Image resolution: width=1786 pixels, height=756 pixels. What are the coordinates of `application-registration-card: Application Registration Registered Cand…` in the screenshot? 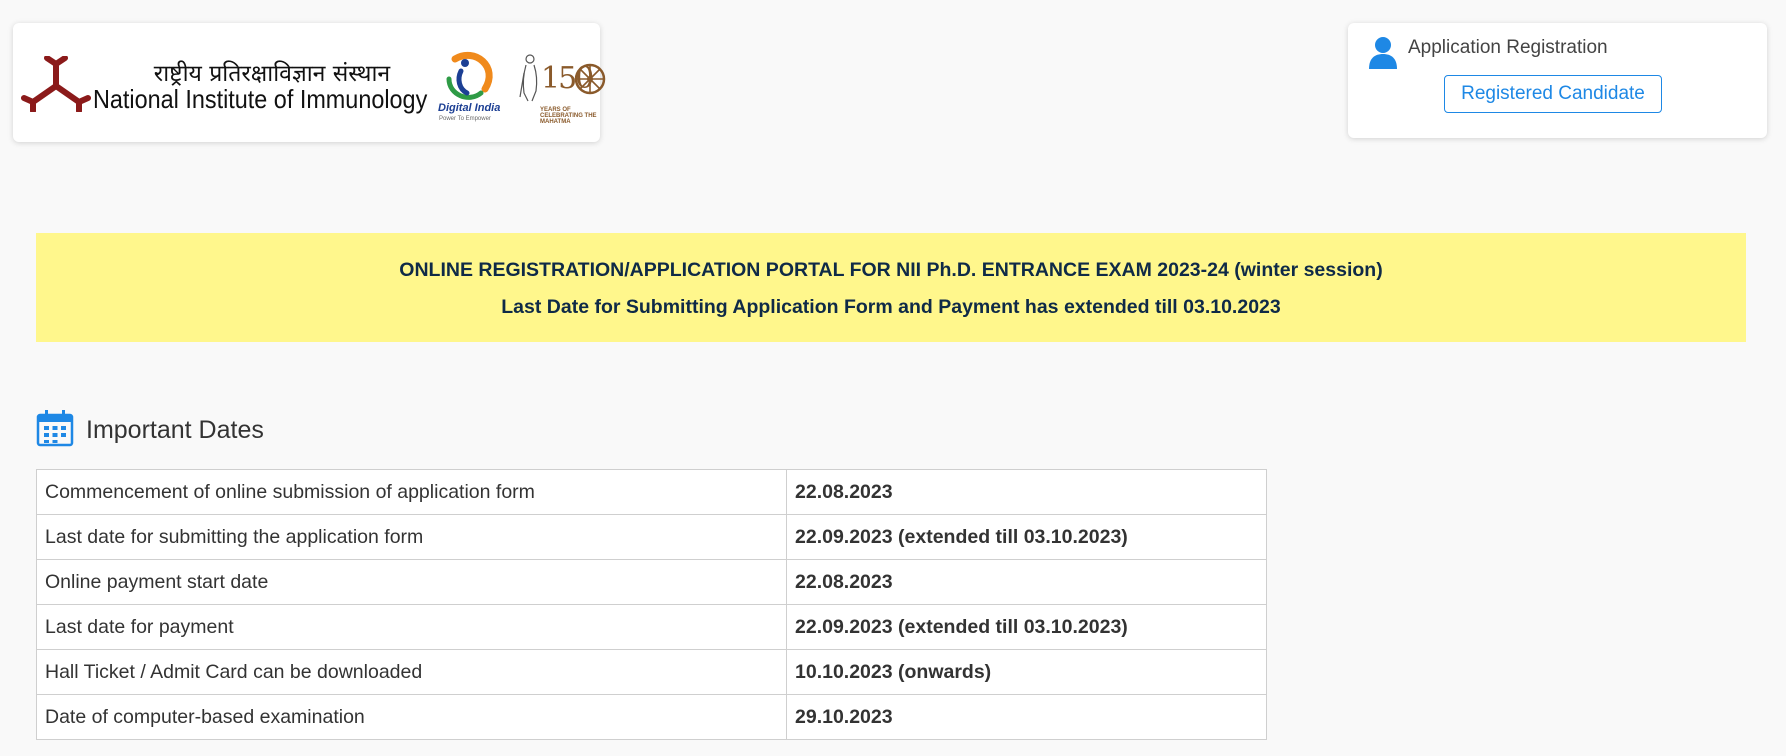 It's located at (1557, 80).